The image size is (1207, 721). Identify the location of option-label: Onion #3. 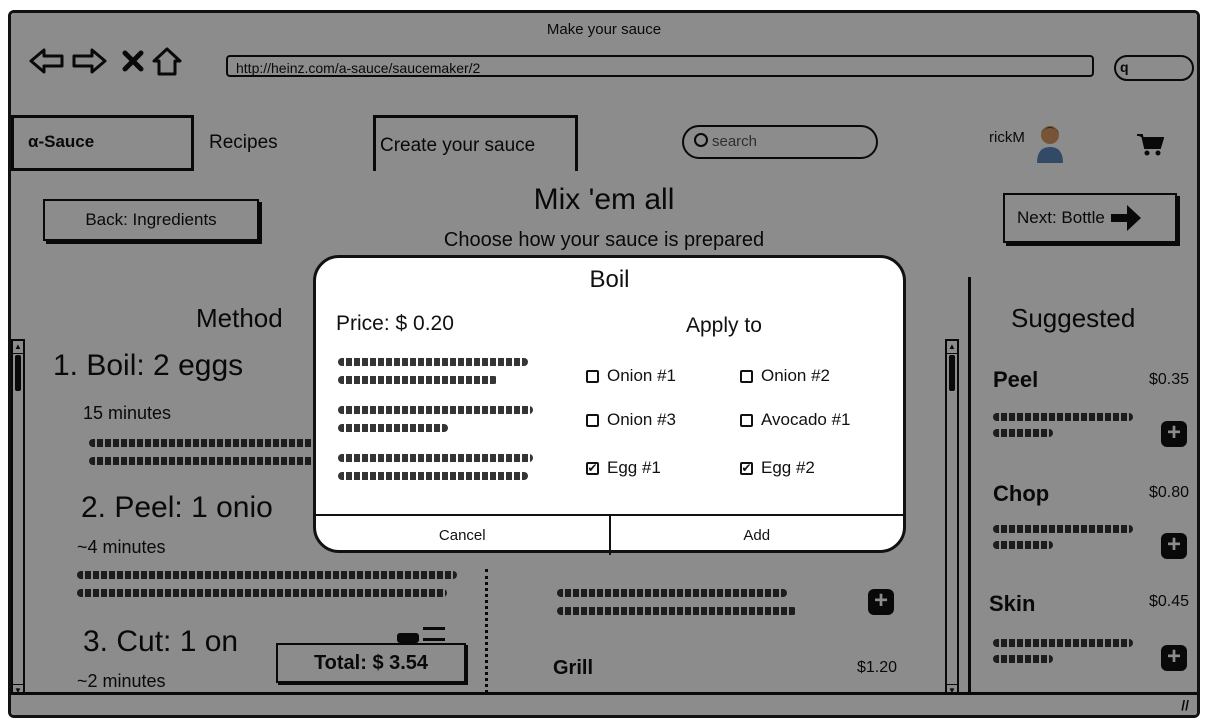
(641, 419).